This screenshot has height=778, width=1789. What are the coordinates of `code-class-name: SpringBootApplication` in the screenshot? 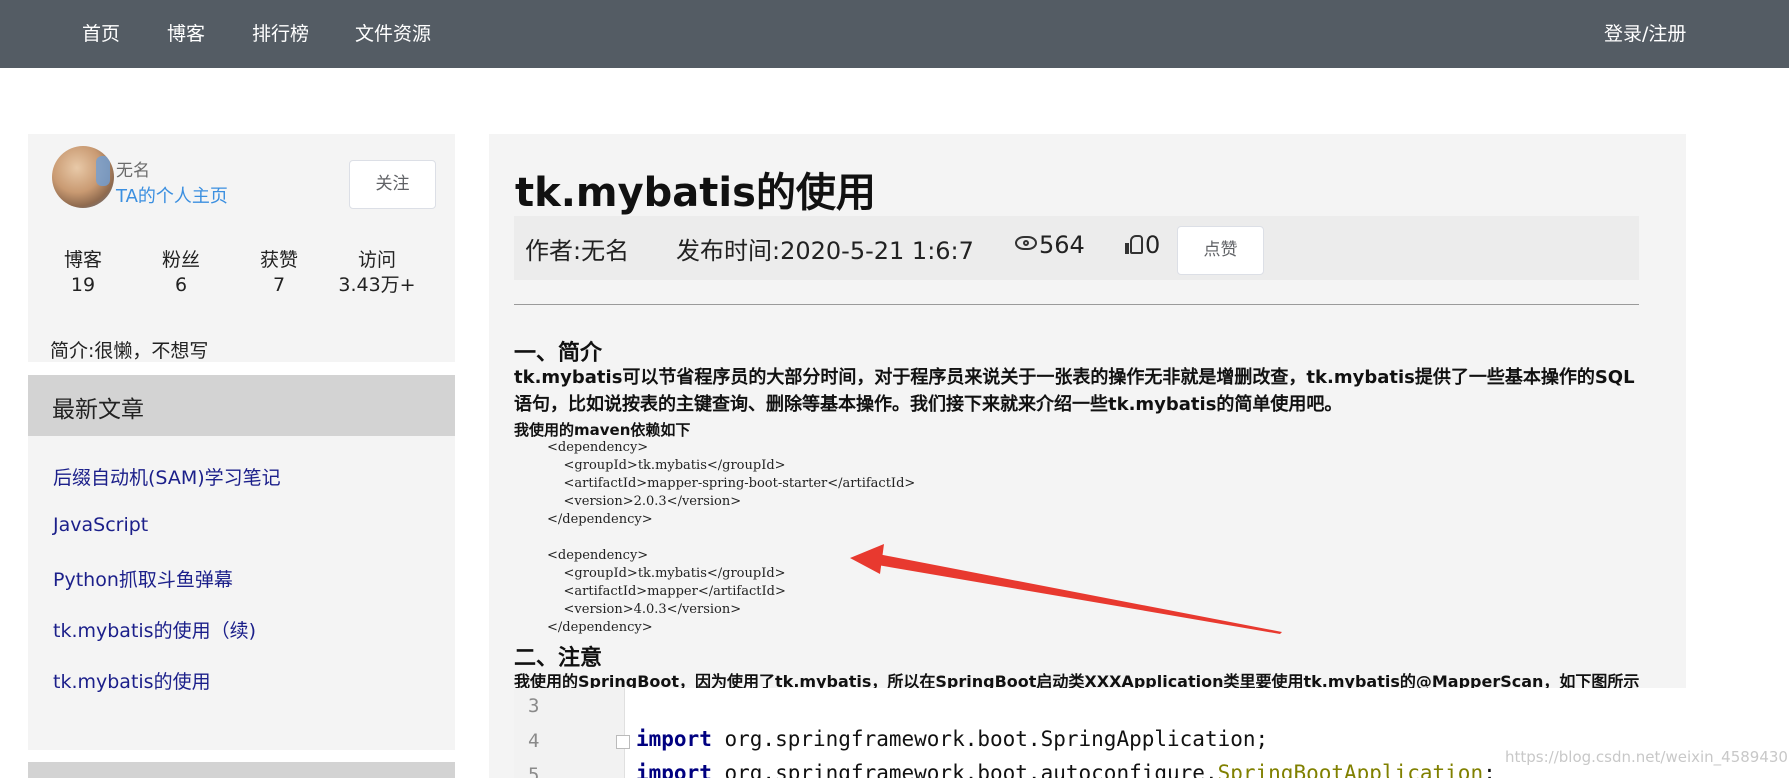 It's located at (1350, 769).